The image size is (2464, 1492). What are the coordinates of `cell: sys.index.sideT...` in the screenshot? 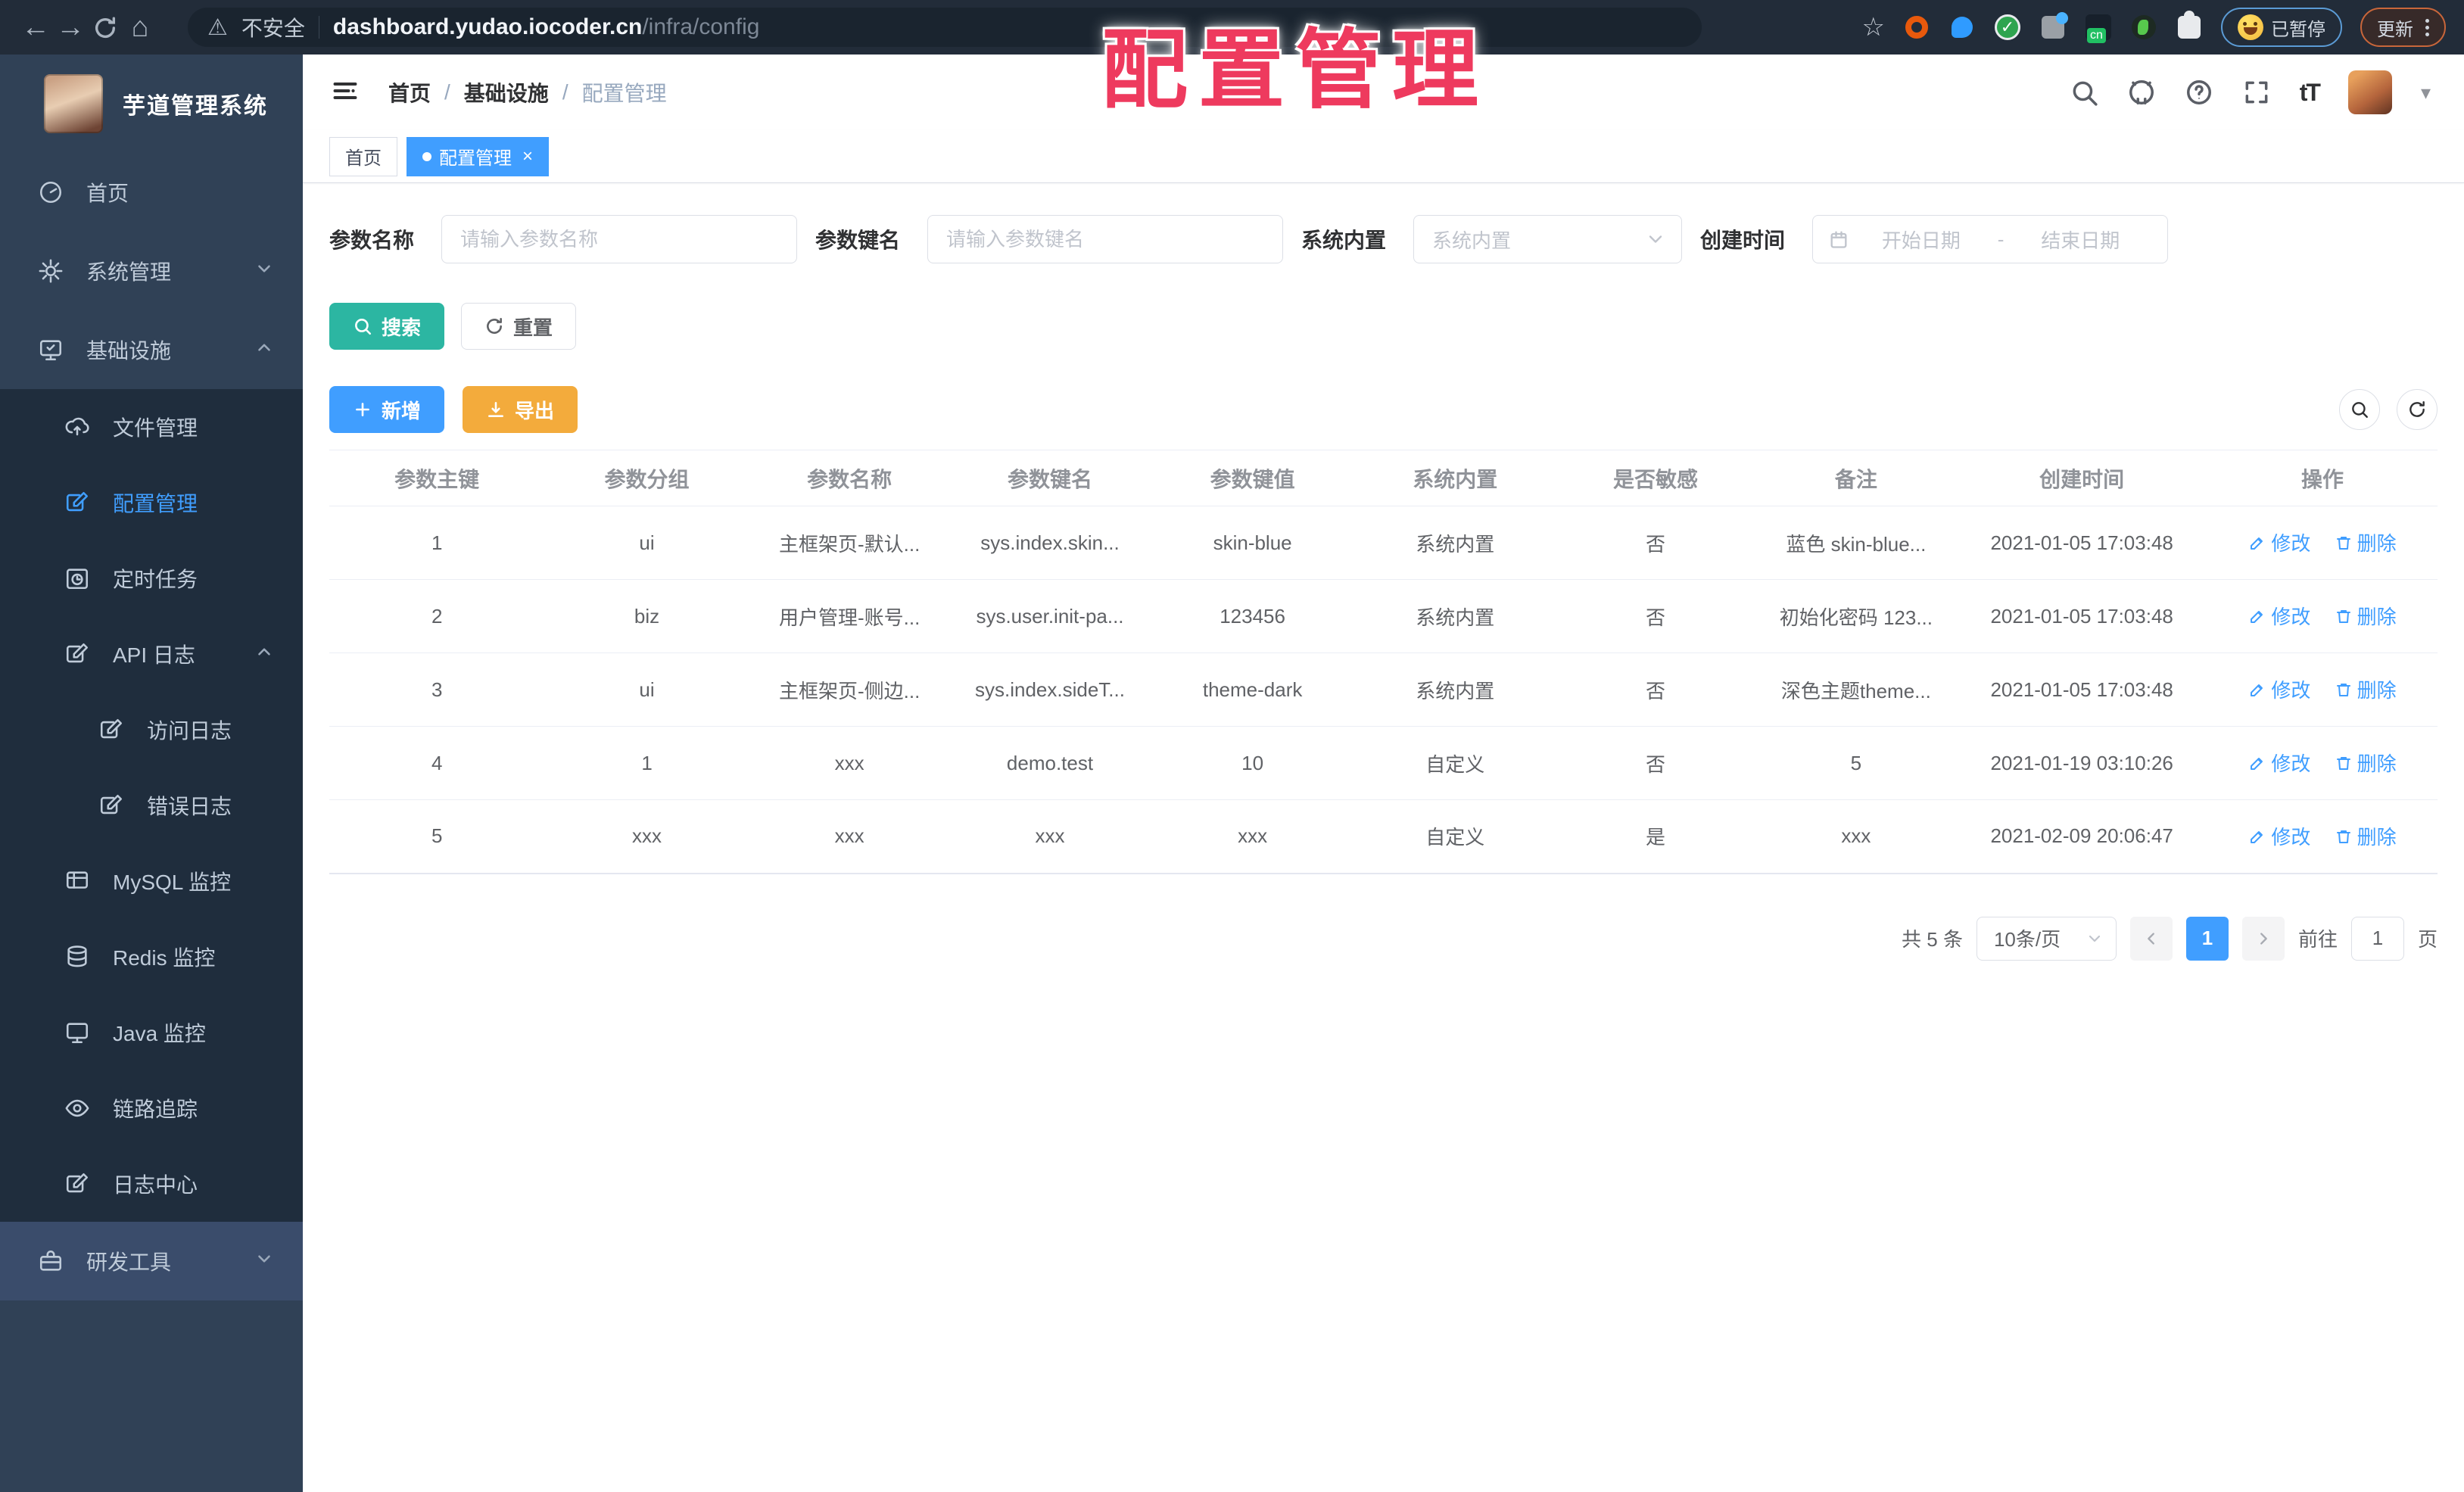 It's located at (1050, 690).